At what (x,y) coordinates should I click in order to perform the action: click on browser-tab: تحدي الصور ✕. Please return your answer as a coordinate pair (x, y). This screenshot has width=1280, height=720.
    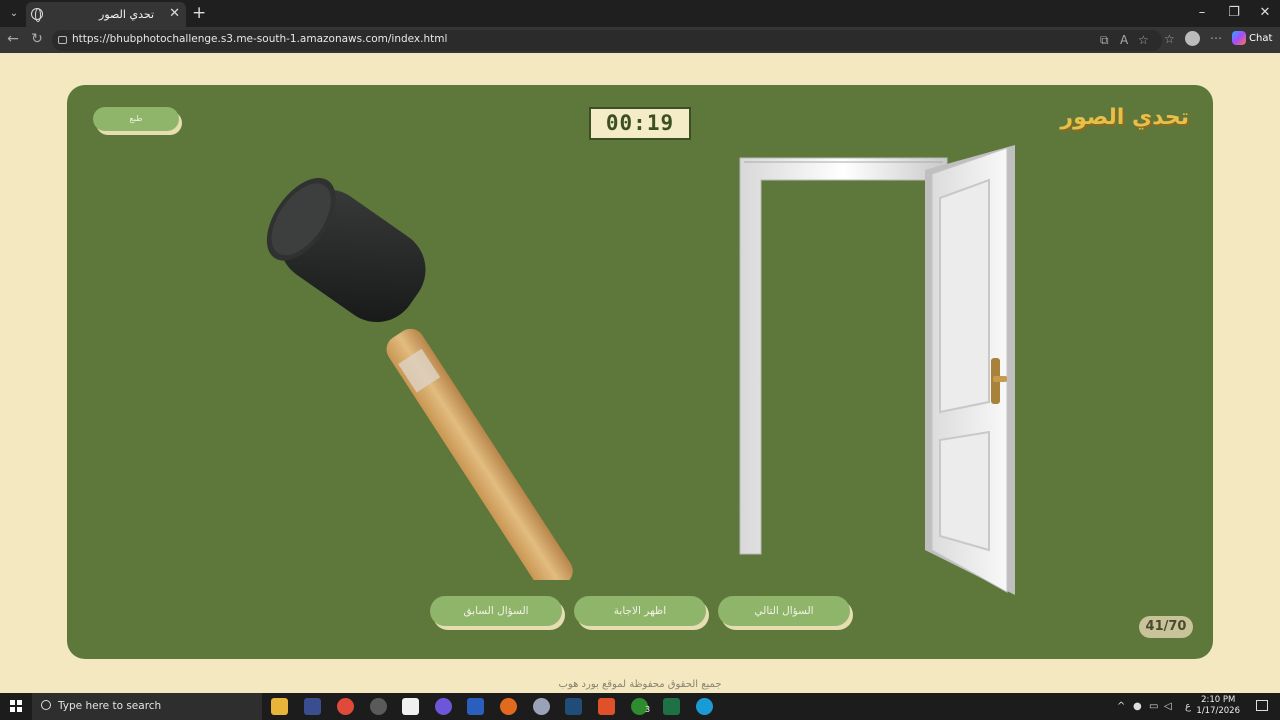
    Looking at the image, I should click on (106, 14).